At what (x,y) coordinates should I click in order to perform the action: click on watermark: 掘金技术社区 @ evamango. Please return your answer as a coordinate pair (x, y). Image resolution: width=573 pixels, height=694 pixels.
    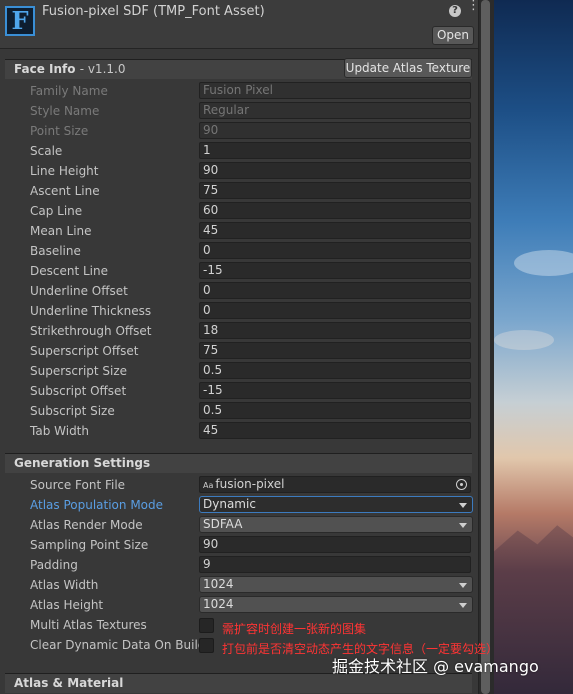
    Looking at the image, I should click on (435, 666).